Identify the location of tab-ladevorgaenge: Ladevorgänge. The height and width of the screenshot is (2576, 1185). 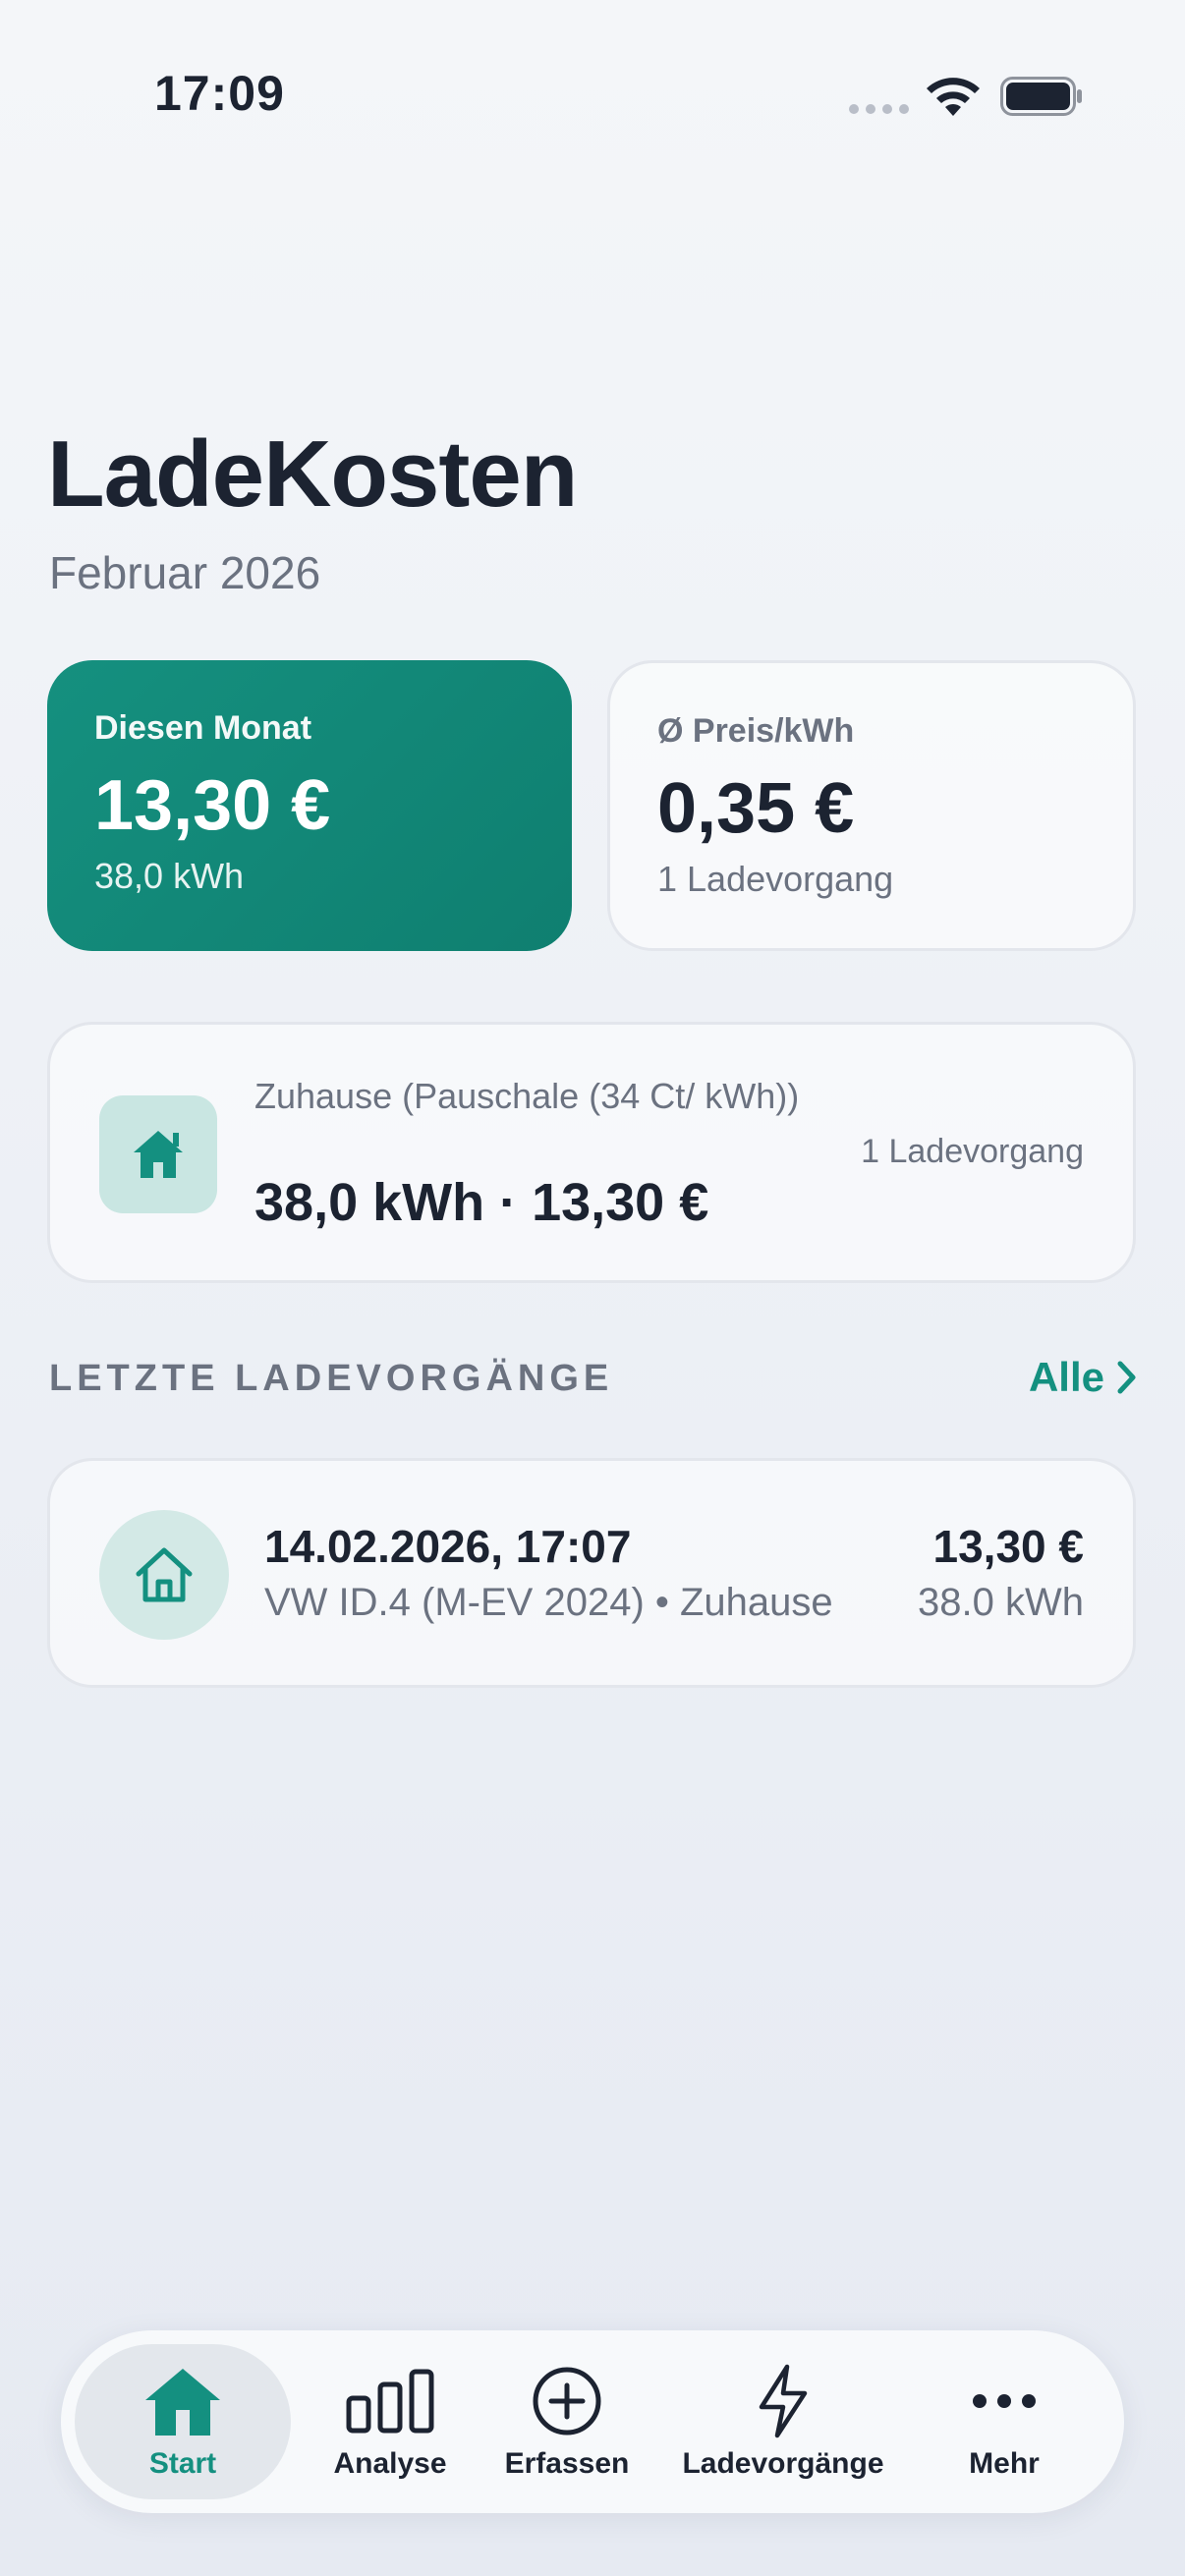
(783, 2421).